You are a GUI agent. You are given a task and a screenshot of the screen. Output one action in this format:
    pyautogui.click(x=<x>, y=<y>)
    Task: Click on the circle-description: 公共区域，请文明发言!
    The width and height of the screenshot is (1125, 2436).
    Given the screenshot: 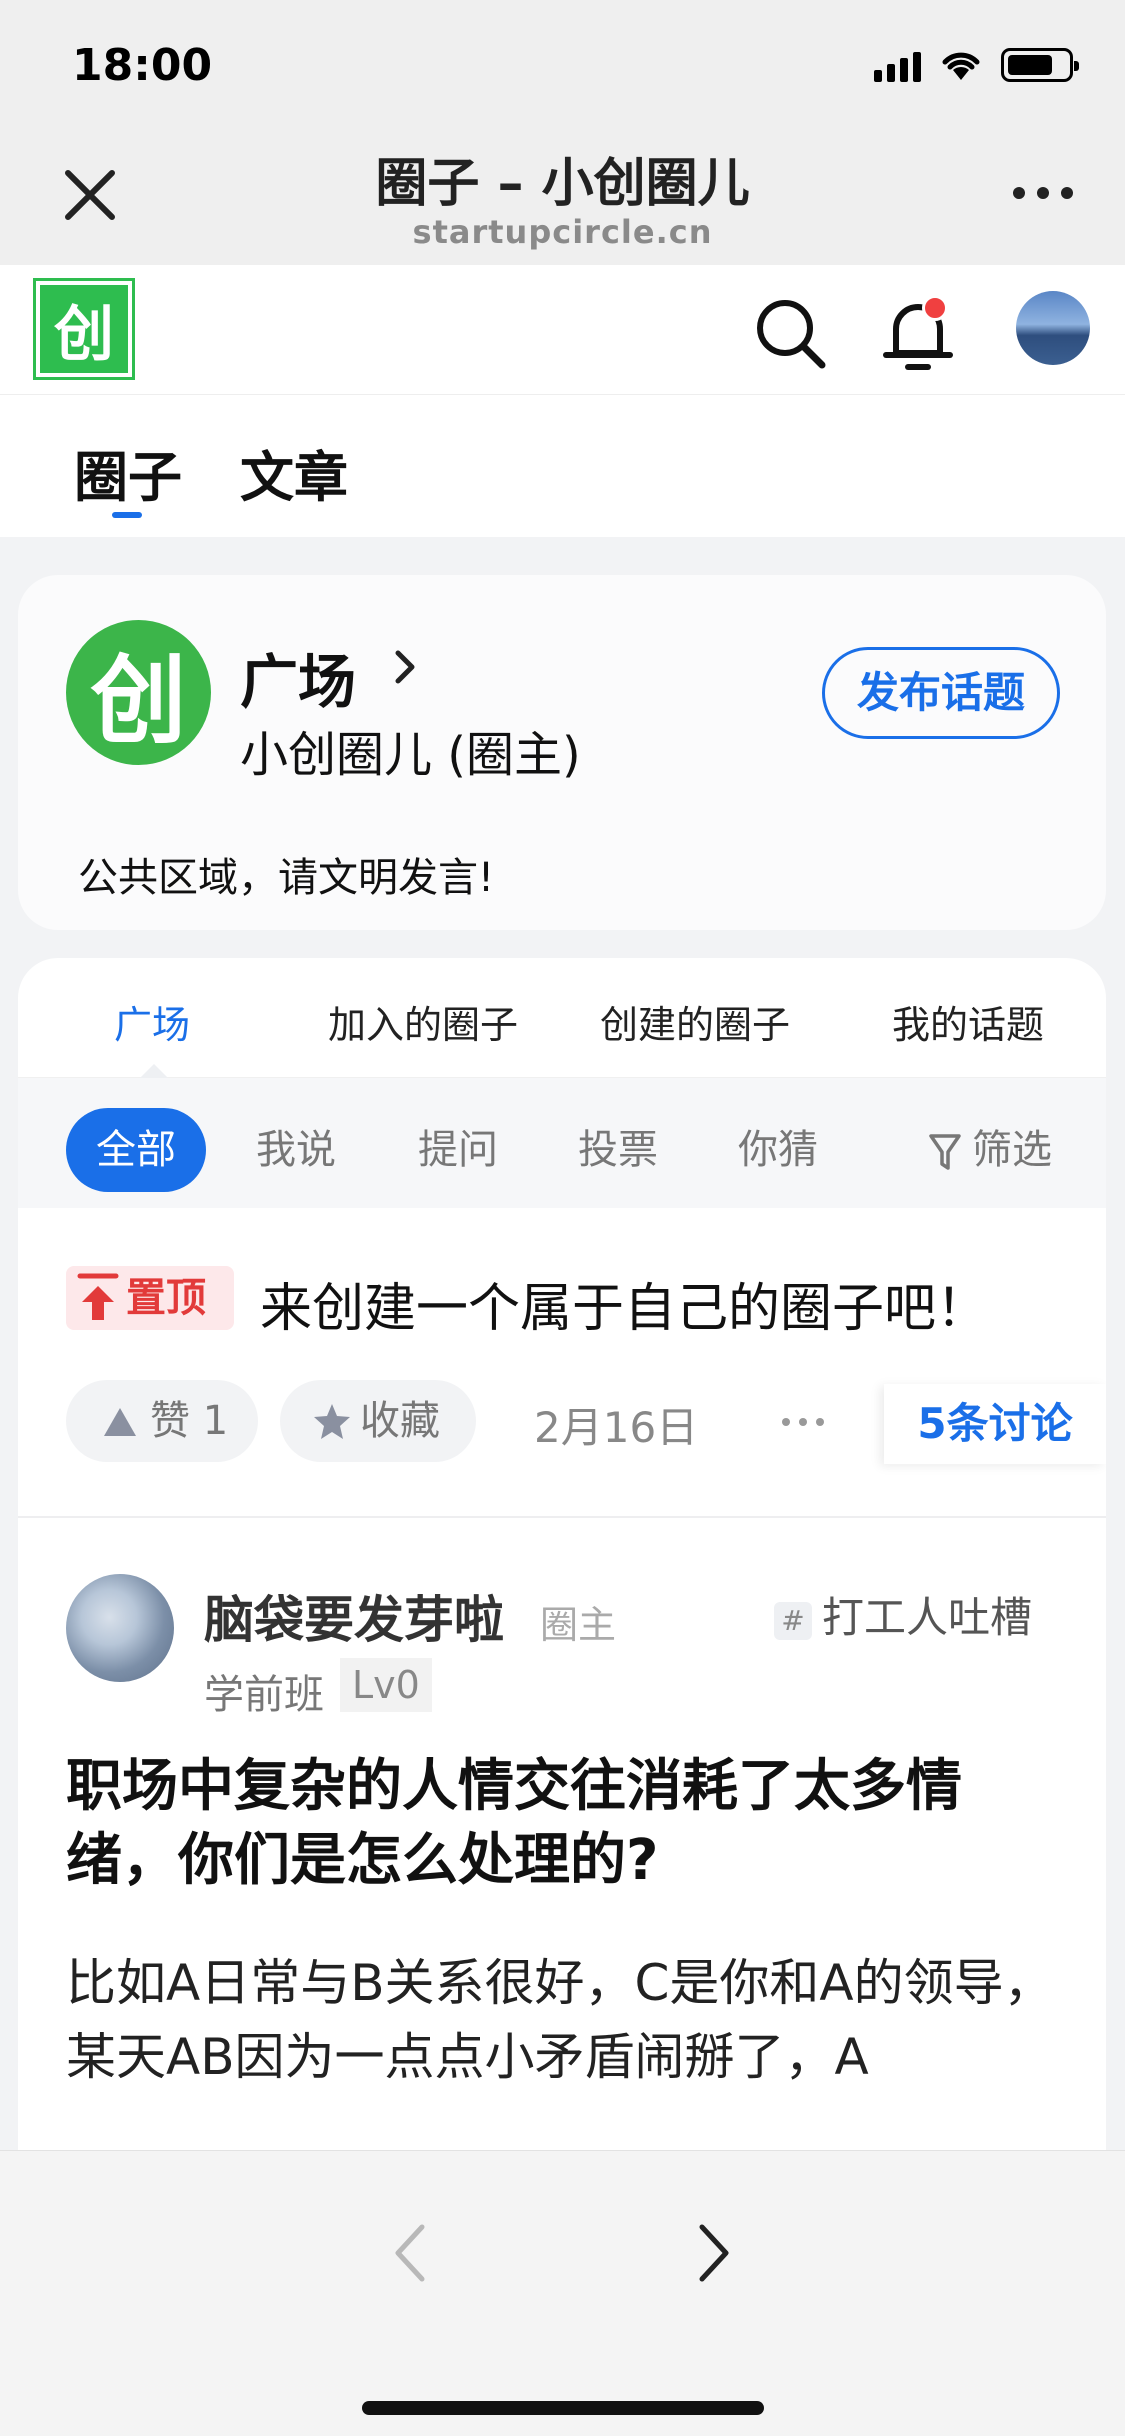 What is the action you would take?
    pyautogui.click(x=286, y=878)
    